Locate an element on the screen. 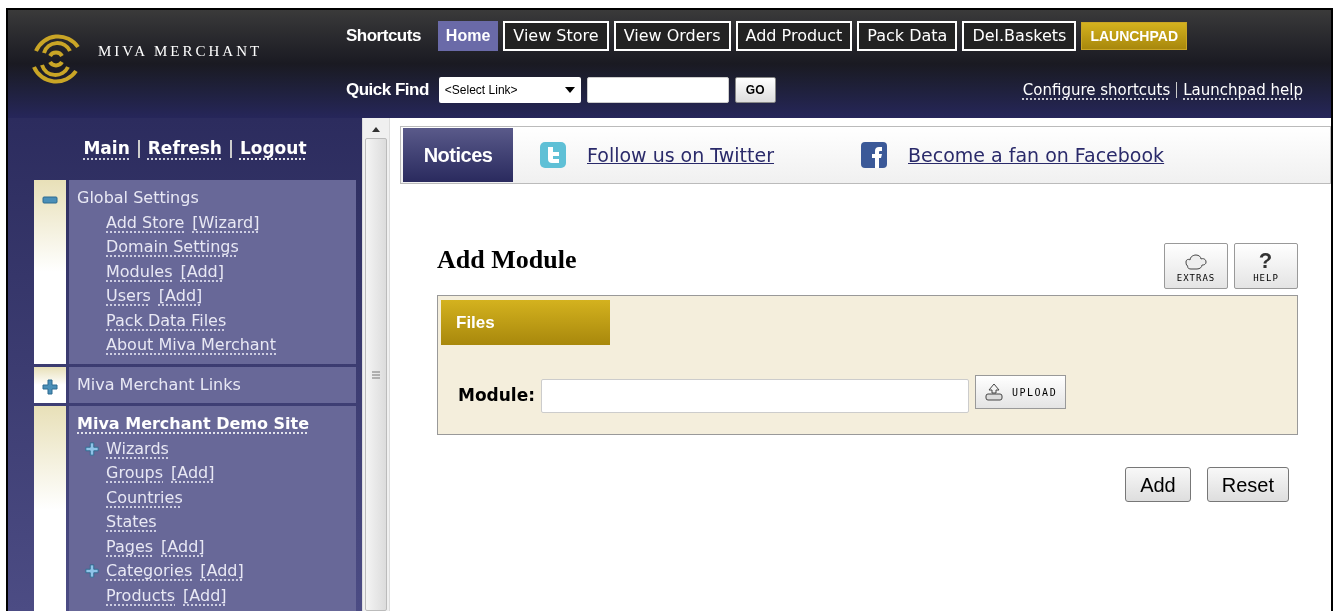  sidebar-link: Pack Data Files is located at coordinates (166, 320).